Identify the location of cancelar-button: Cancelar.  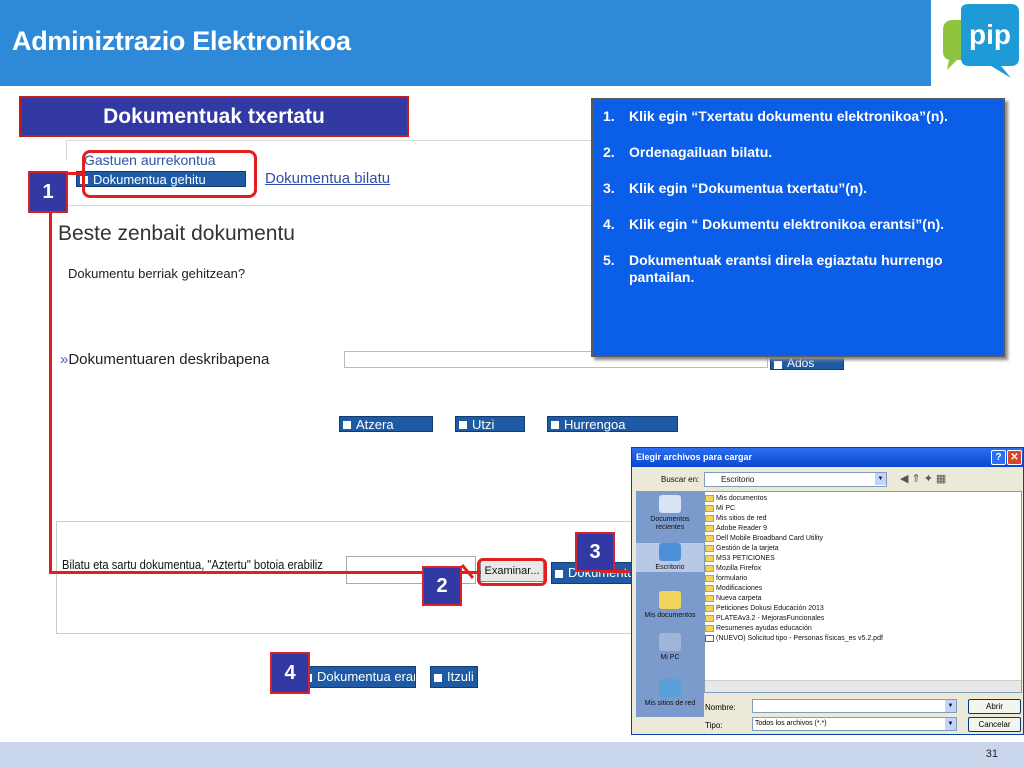
(994, 724).